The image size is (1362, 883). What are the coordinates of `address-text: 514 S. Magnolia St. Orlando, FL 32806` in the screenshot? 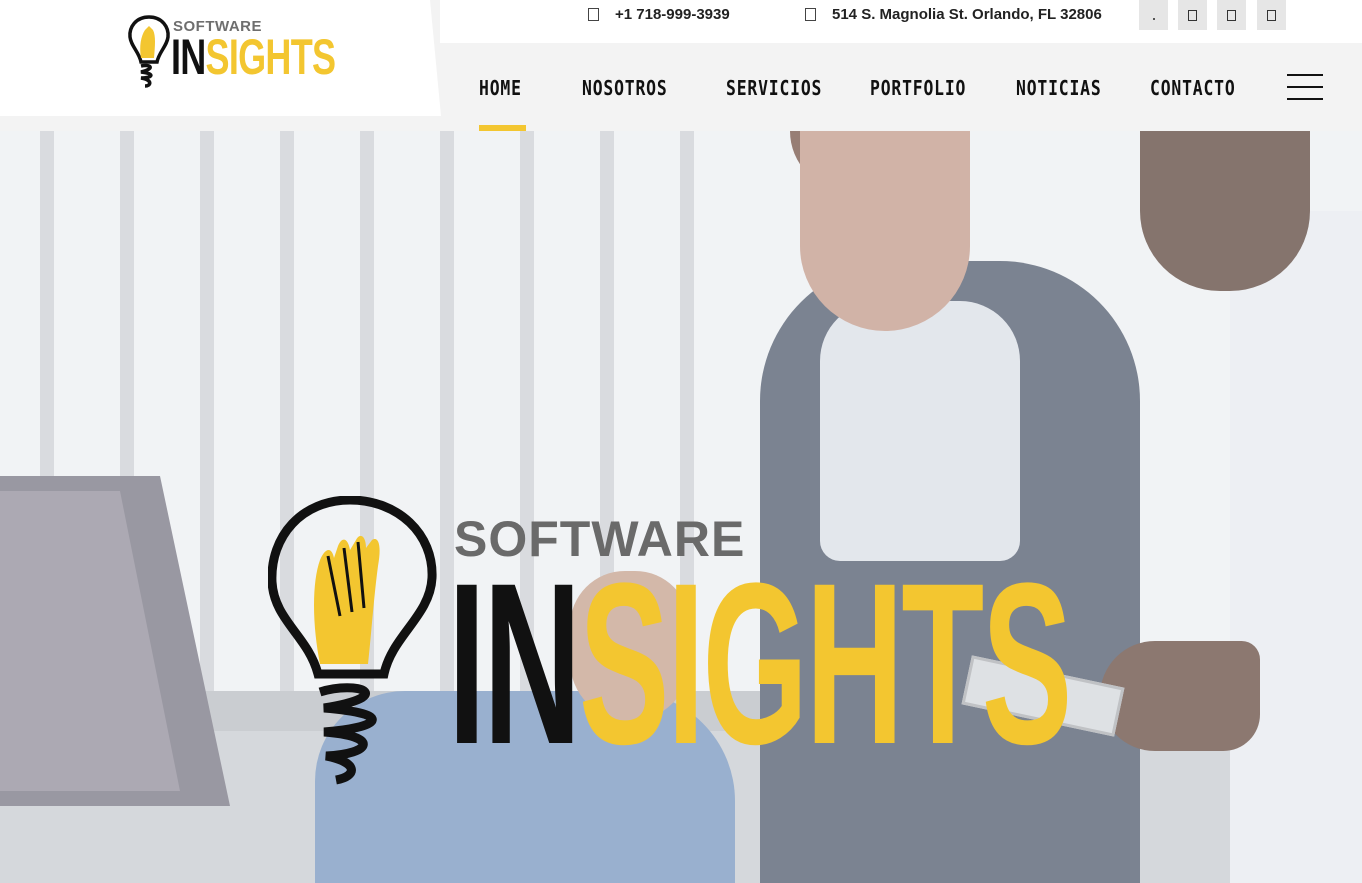 It's located at (967, 14).